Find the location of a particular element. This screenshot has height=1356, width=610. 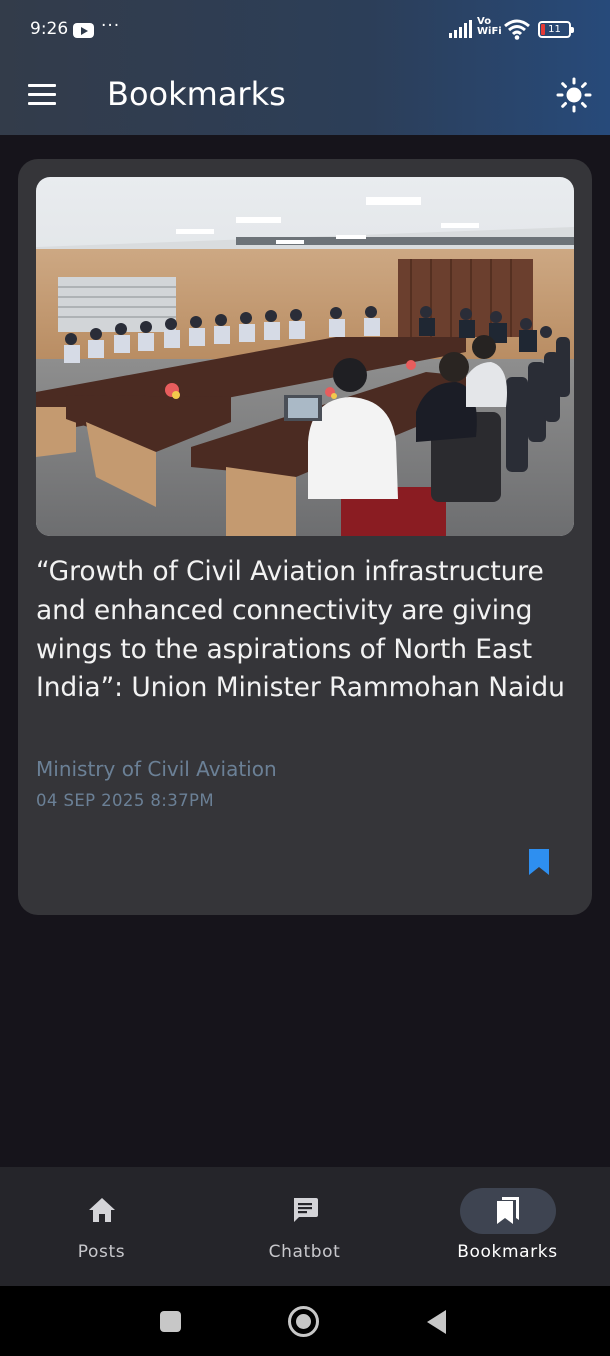

home-icon is located at coordinates (101, 1210).